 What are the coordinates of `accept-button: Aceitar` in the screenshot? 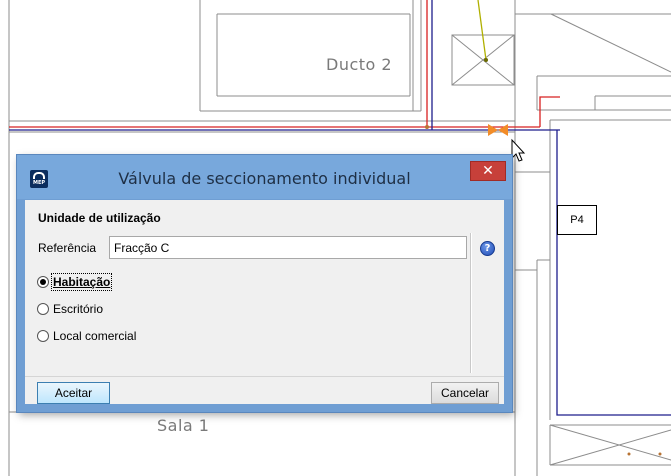 It's located at (73, 393).